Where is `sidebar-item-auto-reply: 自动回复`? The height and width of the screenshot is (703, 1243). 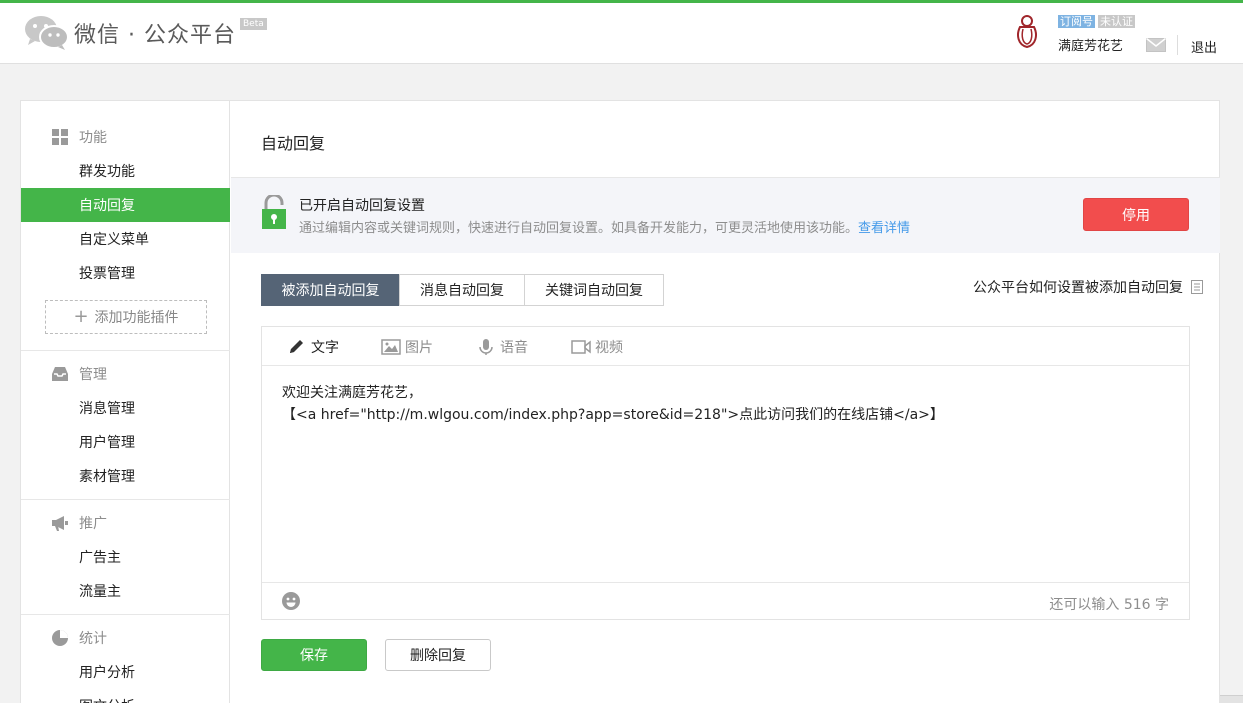
sidebar-item-auto-reply: 自动回复 is located at coordinates (125, 205).